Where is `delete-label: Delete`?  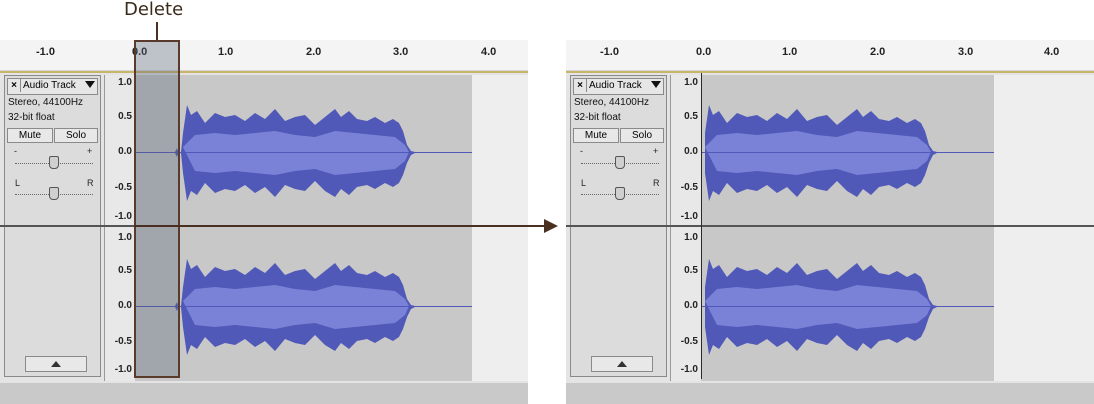 delete-label: Delete is located at coordinates (154, 10).